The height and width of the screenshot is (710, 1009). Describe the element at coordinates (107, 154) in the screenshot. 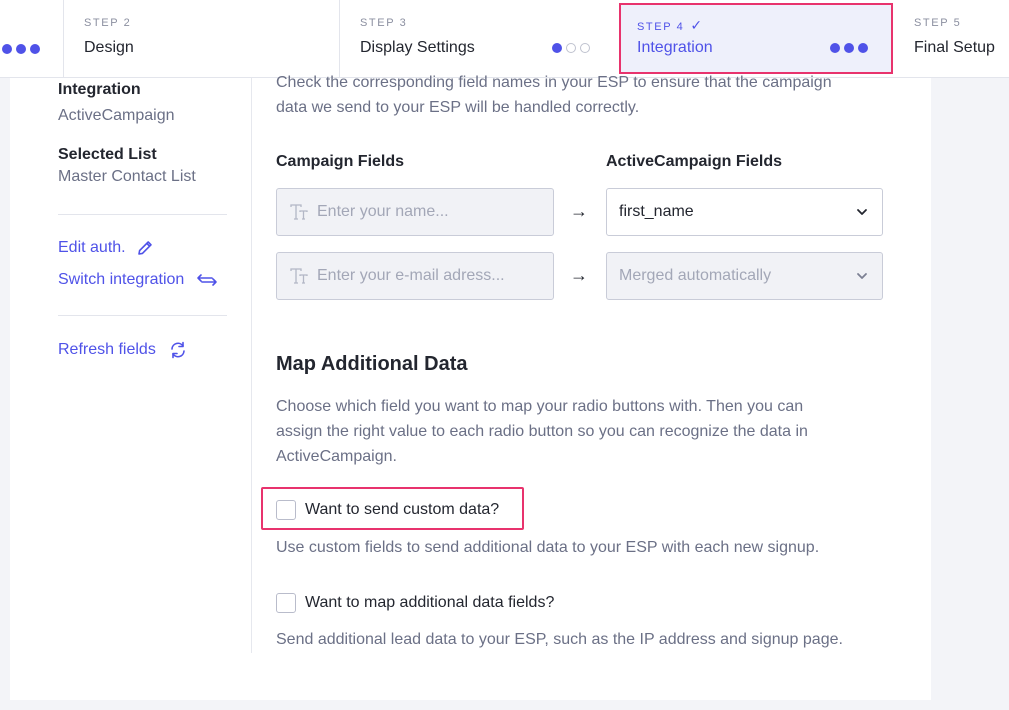

I see `selected-list-label: Selected List` at that location.